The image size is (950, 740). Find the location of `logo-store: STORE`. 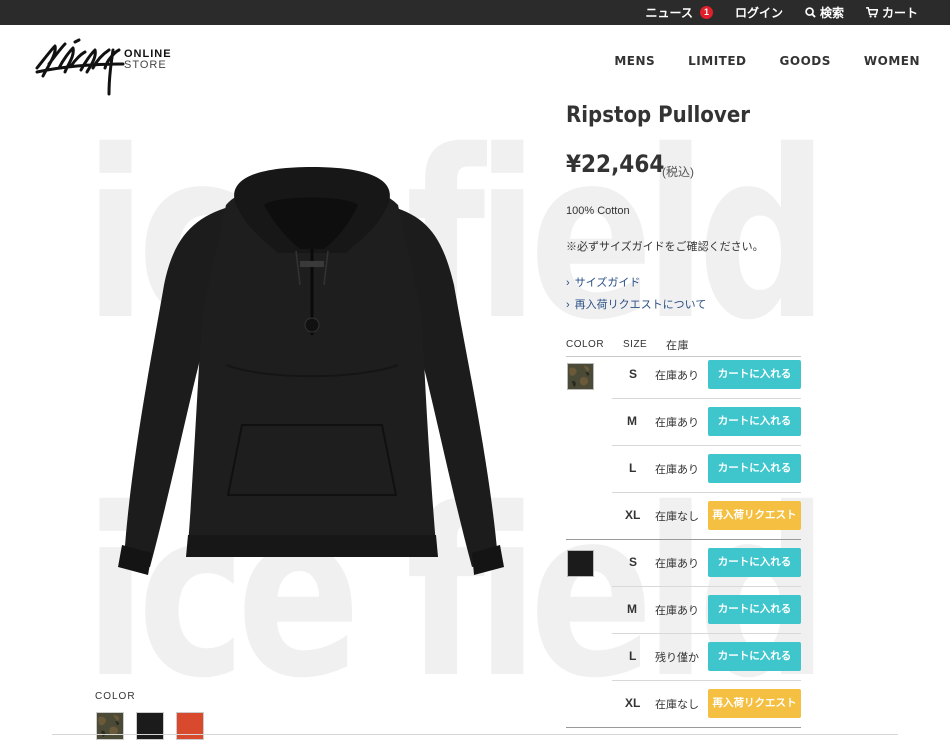

logo-store: STORE is located at coordinates (145, 65).